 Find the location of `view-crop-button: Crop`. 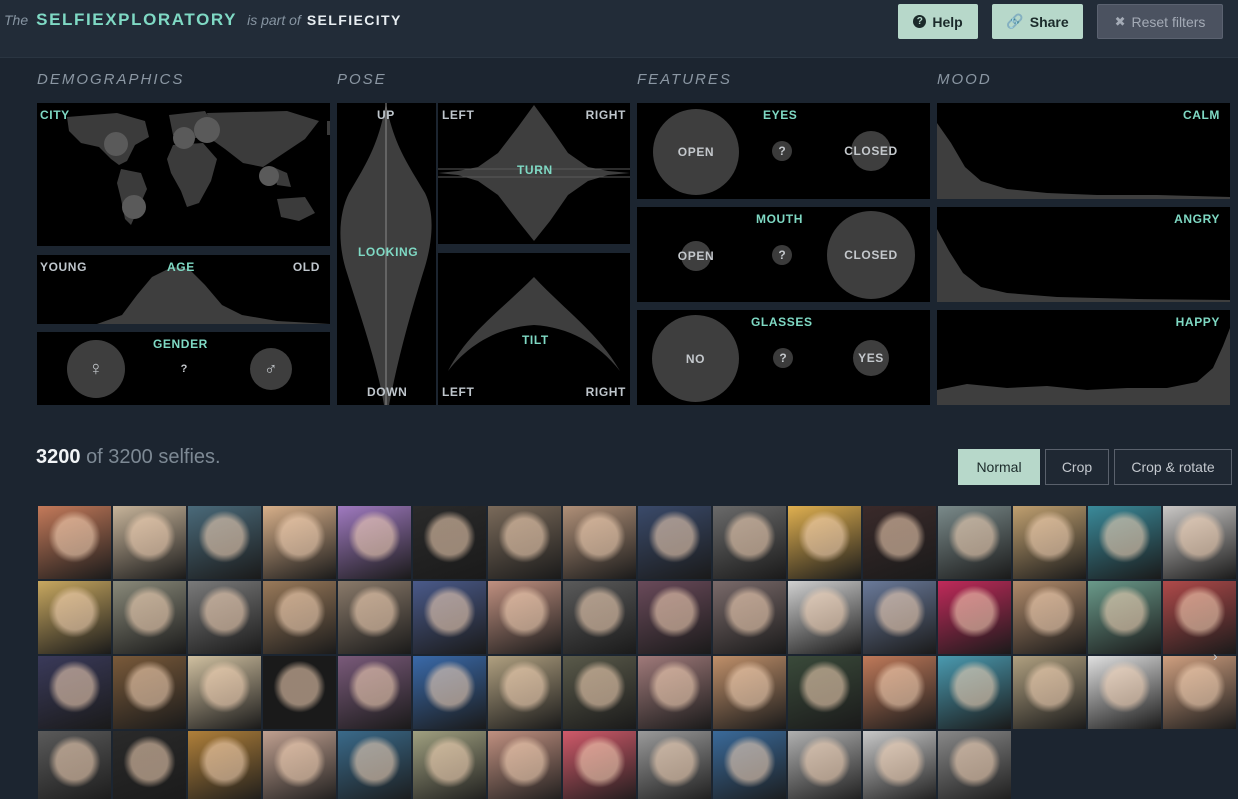

view-crop-button: Crop is located at coordinates (1077, 467).